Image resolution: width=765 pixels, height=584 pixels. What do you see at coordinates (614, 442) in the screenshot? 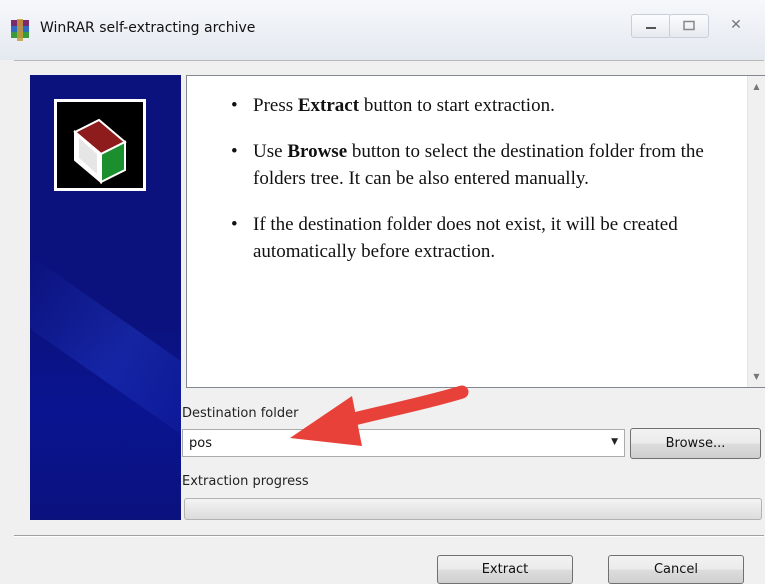
I see `dropdown-arrow-icon: ▼` at bounding box center [614, 442].